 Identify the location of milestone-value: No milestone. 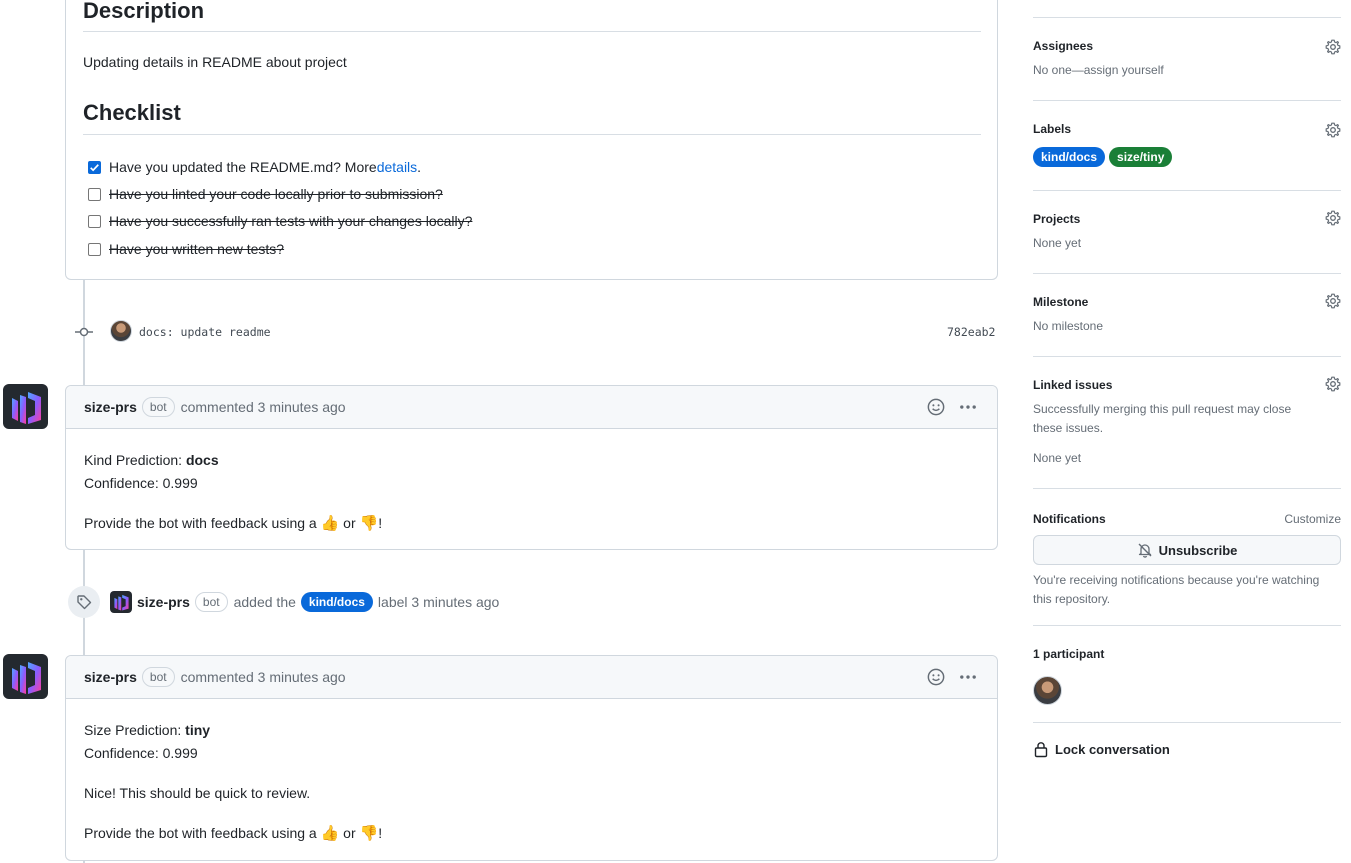
(1068, 326).